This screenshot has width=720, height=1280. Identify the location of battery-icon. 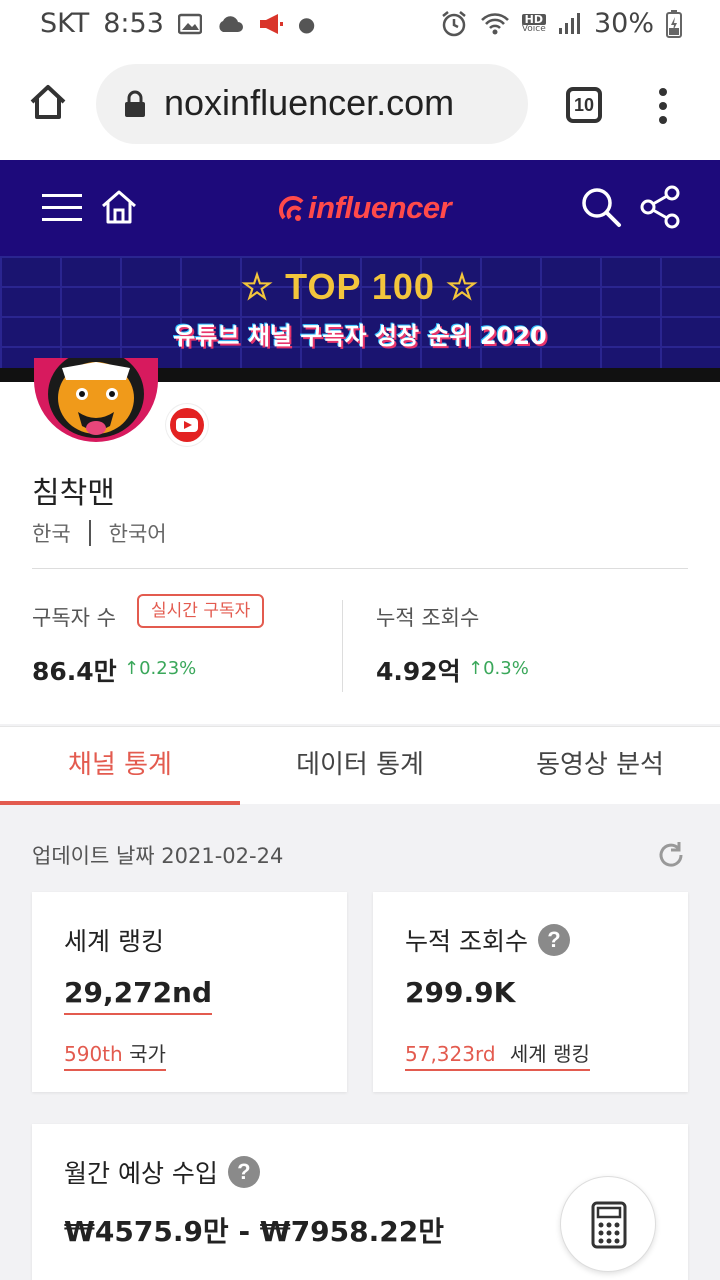
(674, 23).